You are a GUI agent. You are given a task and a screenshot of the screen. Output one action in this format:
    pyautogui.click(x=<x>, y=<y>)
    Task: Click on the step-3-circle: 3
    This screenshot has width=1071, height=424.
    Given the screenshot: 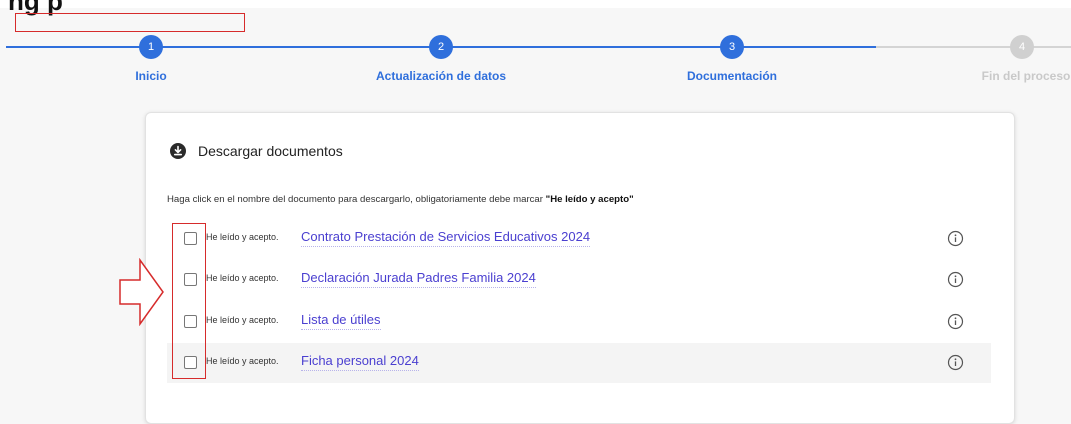 What is the action you would take?
    pyautogui.click(x=732, y=47)
    